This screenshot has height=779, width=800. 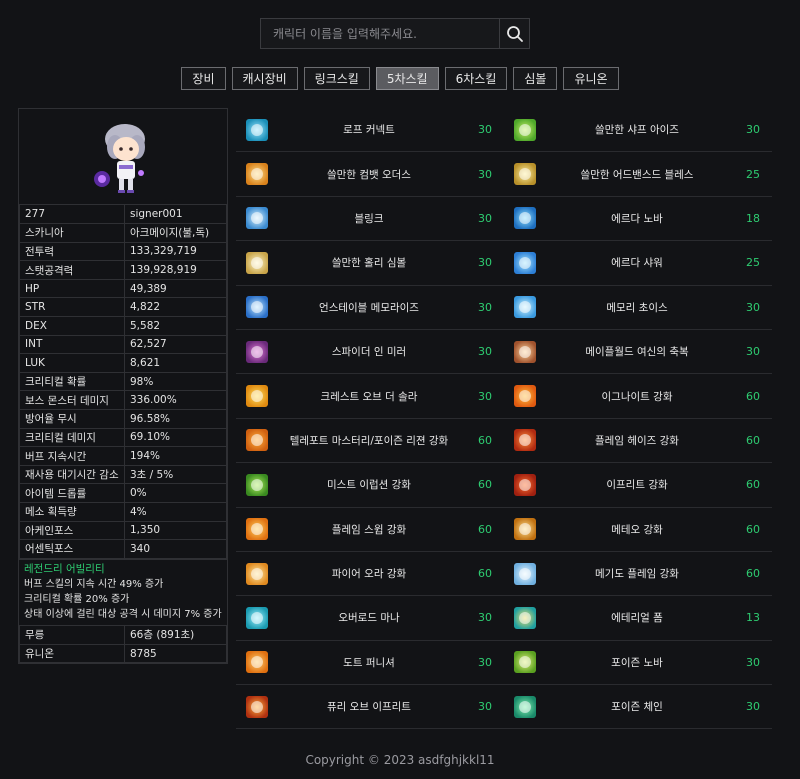 I want to click on skill-row: 메기도 플레임 강화 60, so click(x=638, y=574).